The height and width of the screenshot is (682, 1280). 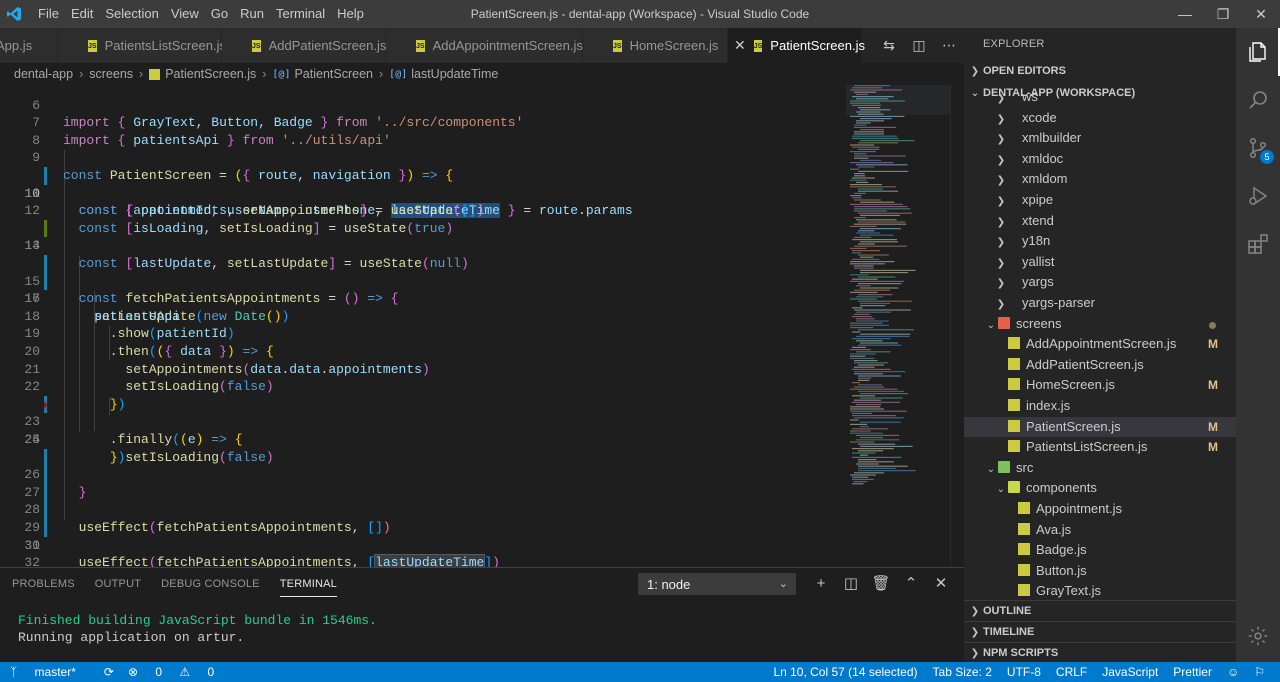 I want to click on search-icon, so click(x=1258, y=100).